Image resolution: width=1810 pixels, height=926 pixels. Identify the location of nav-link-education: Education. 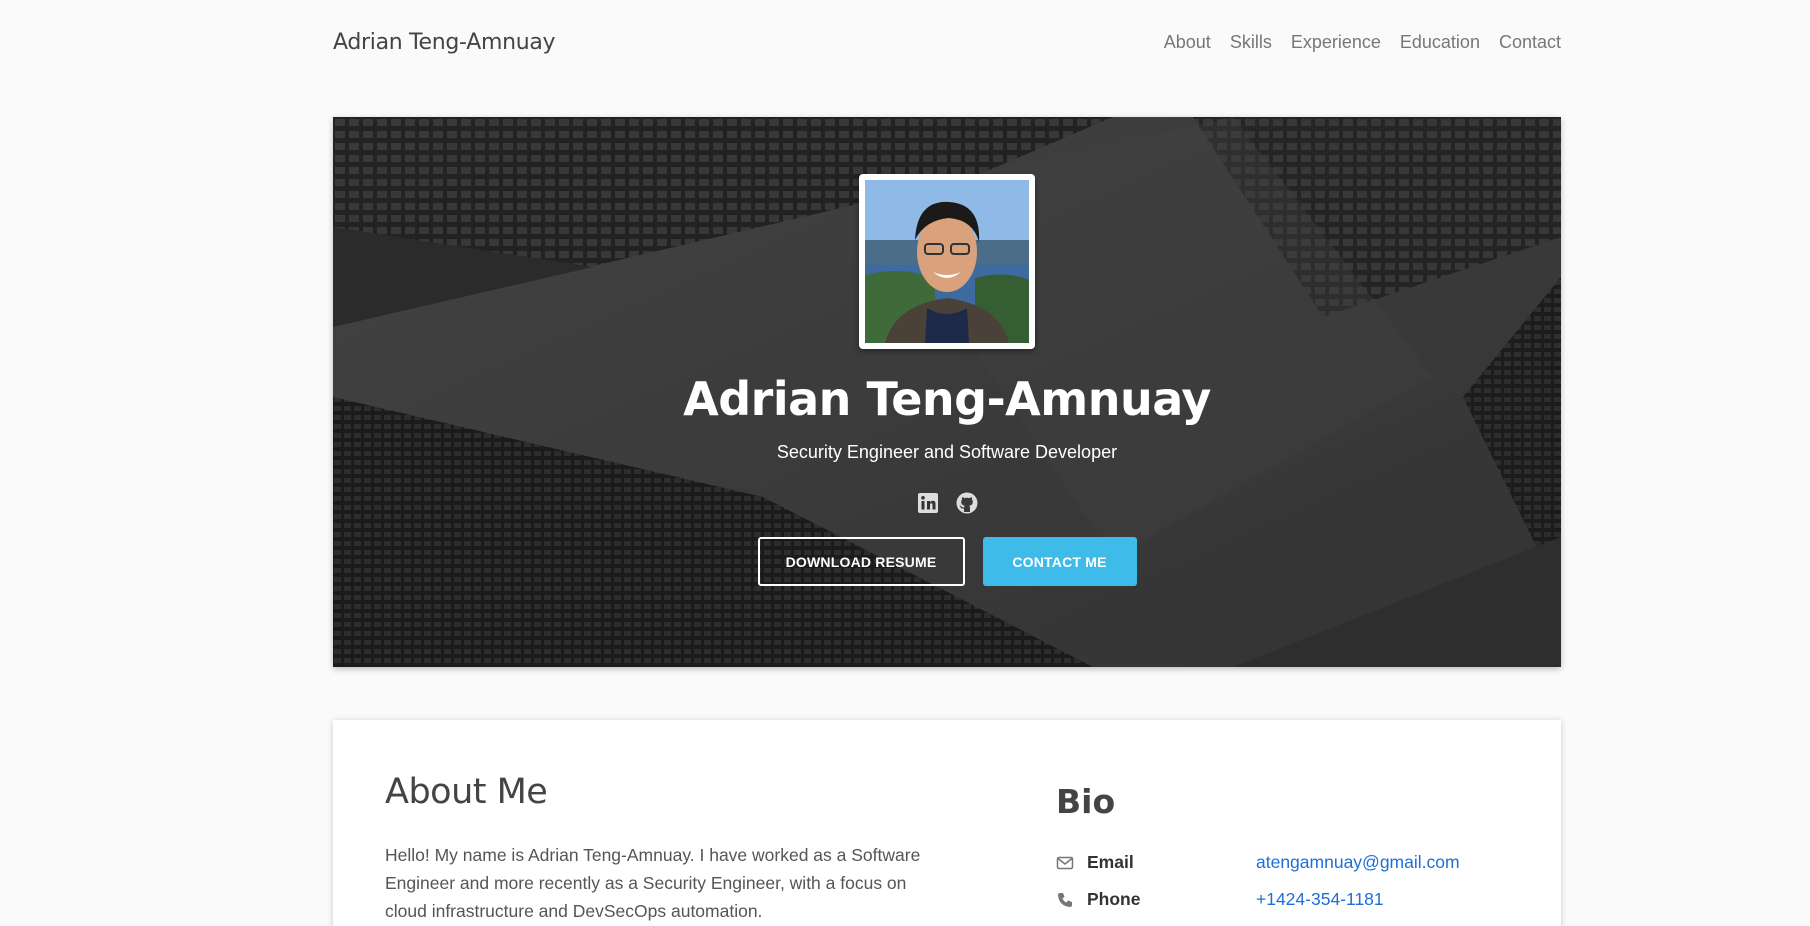
(1440, 42).